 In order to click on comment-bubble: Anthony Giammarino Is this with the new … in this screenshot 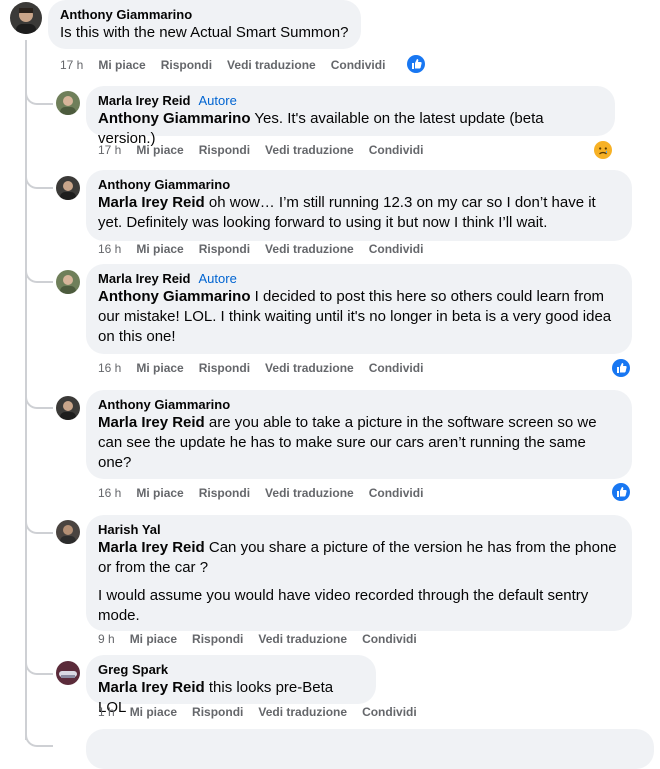, I will do `click(204, 24)`.